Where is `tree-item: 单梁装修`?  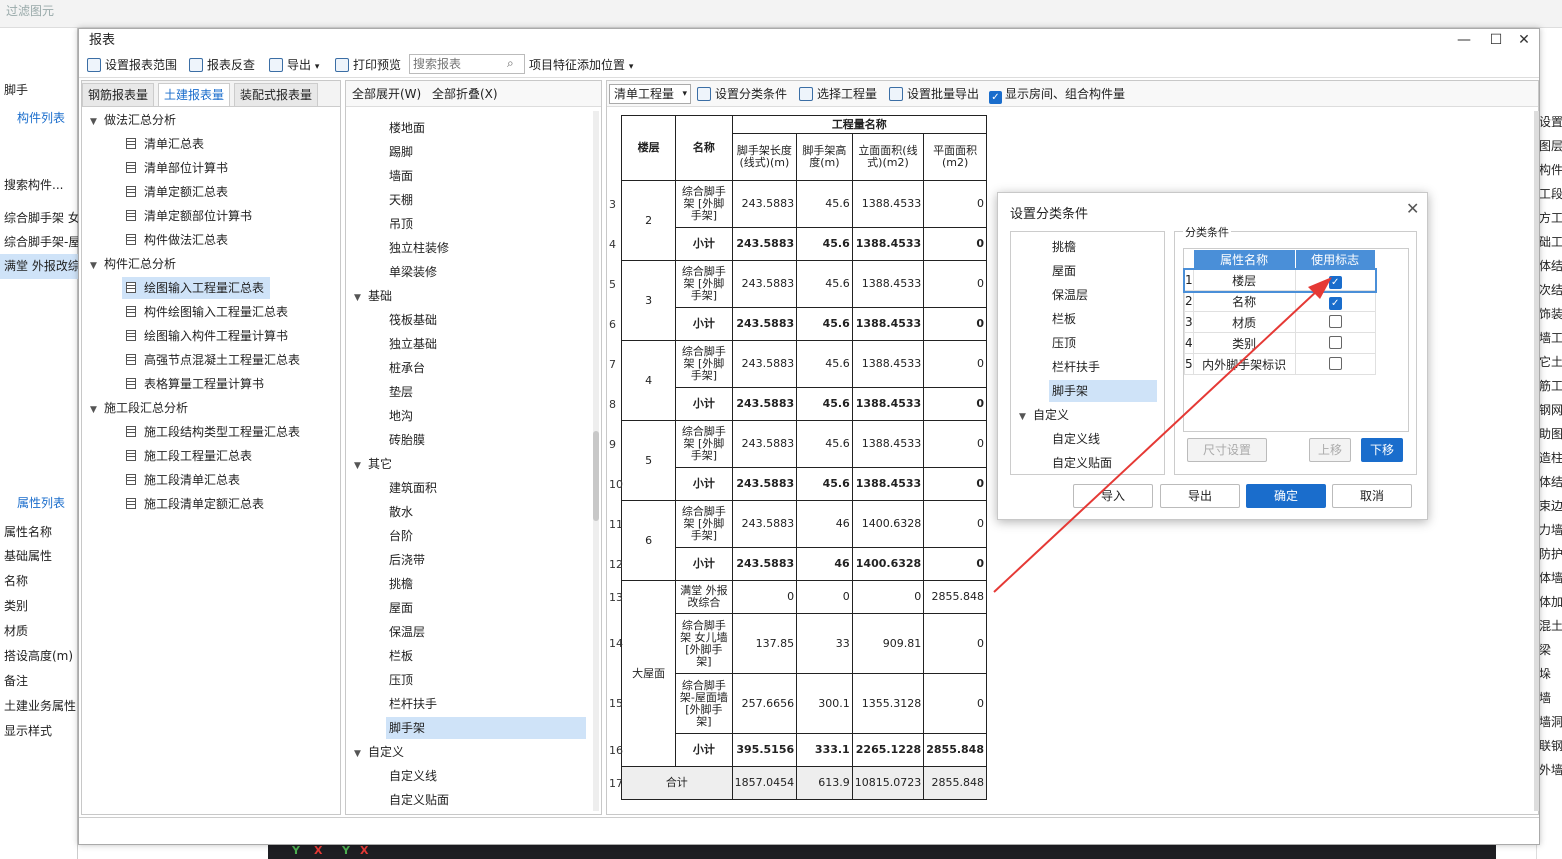
tree-item: 单梁装修 is located at coordinates (411, 272).